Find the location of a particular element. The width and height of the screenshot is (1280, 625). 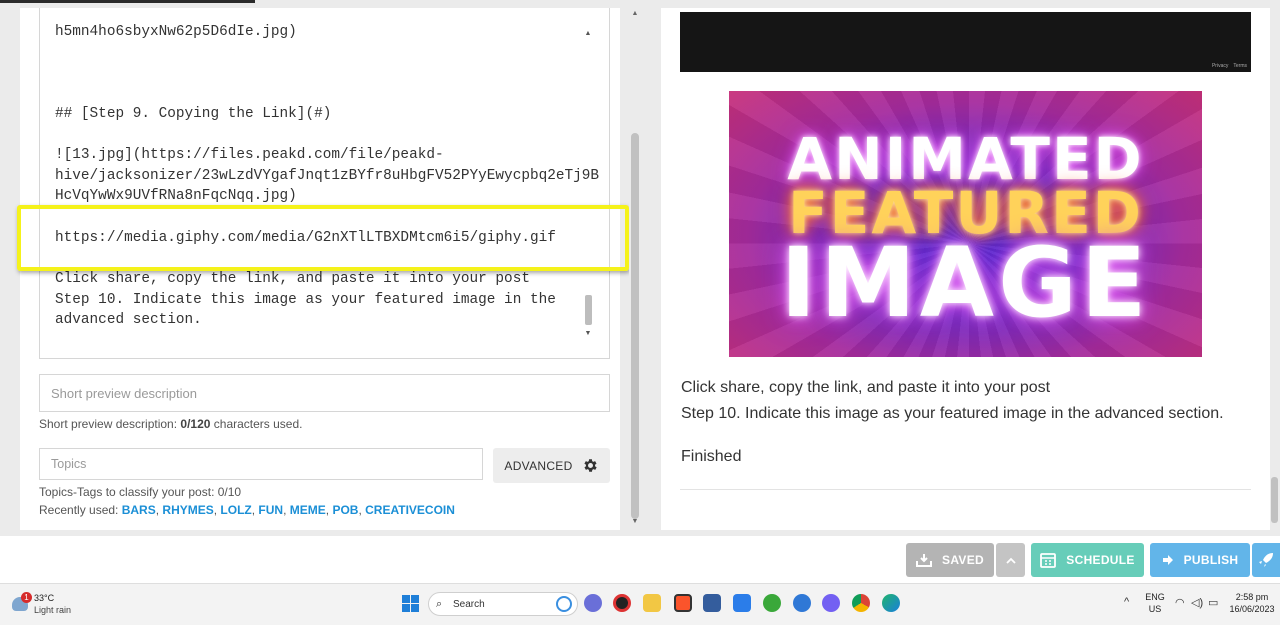

chevron-up-icon is located at coordinates (1010, 560).